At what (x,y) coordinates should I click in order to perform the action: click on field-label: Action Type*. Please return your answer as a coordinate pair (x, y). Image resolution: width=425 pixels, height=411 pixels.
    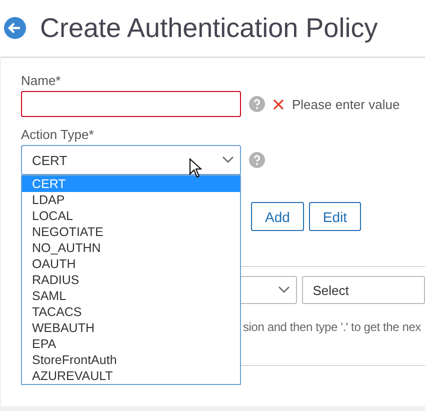
    Looking at the image, I should click on (58, 134).